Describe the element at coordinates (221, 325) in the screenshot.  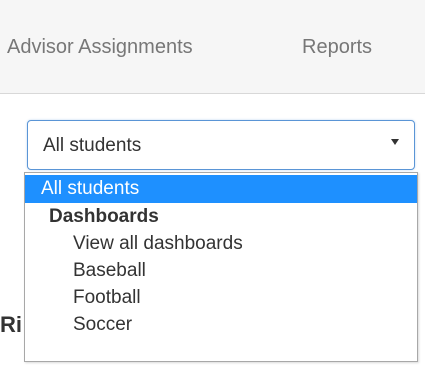
I see `option-soccer: Soccer` at that location.